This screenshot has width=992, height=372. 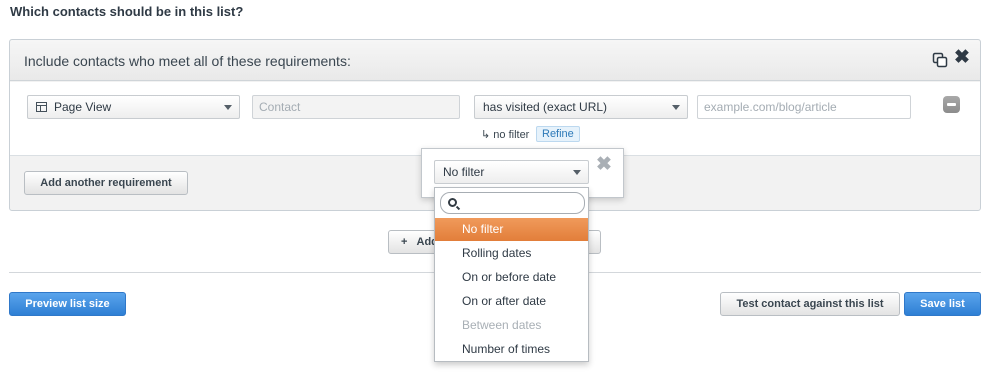 What do you see at coordinates (810, 304) in the screenshot?
I see `test-contact-button: Test contact against this list` at bounding box center [810, 304].